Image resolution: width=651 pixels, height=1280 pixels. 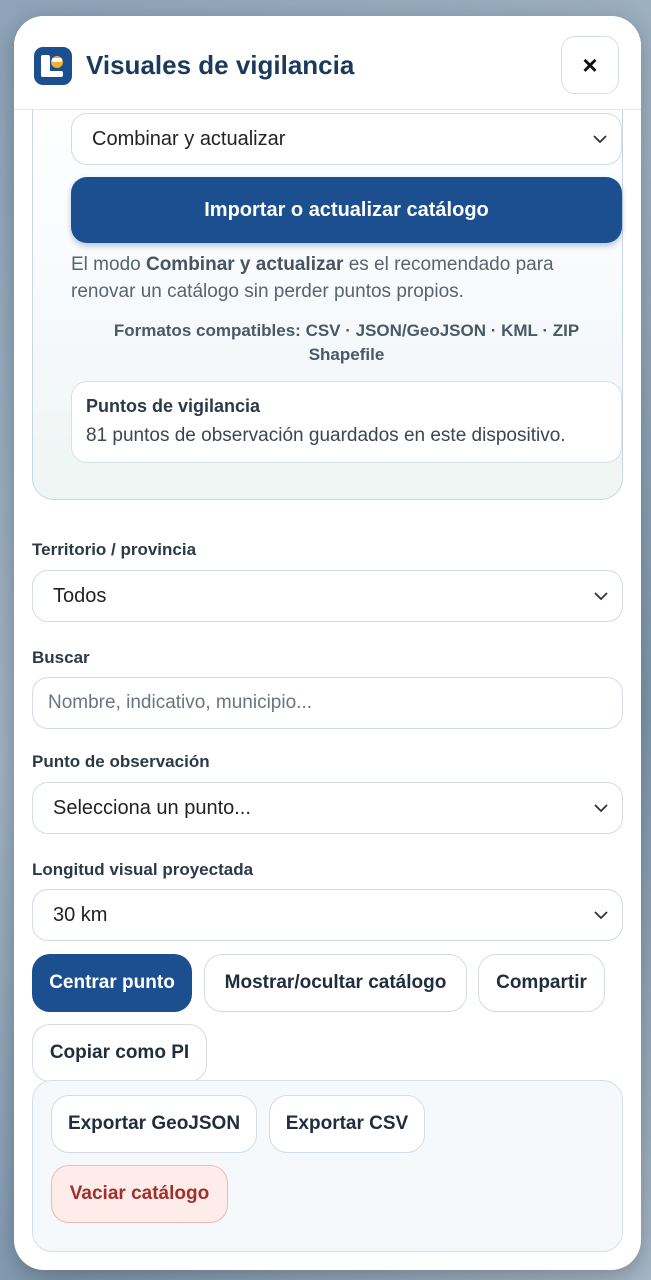 What do you see at coordinates (53, 66) in the screenshot?
I see `binoculars-app-icon` at bounding box center [53, 66].